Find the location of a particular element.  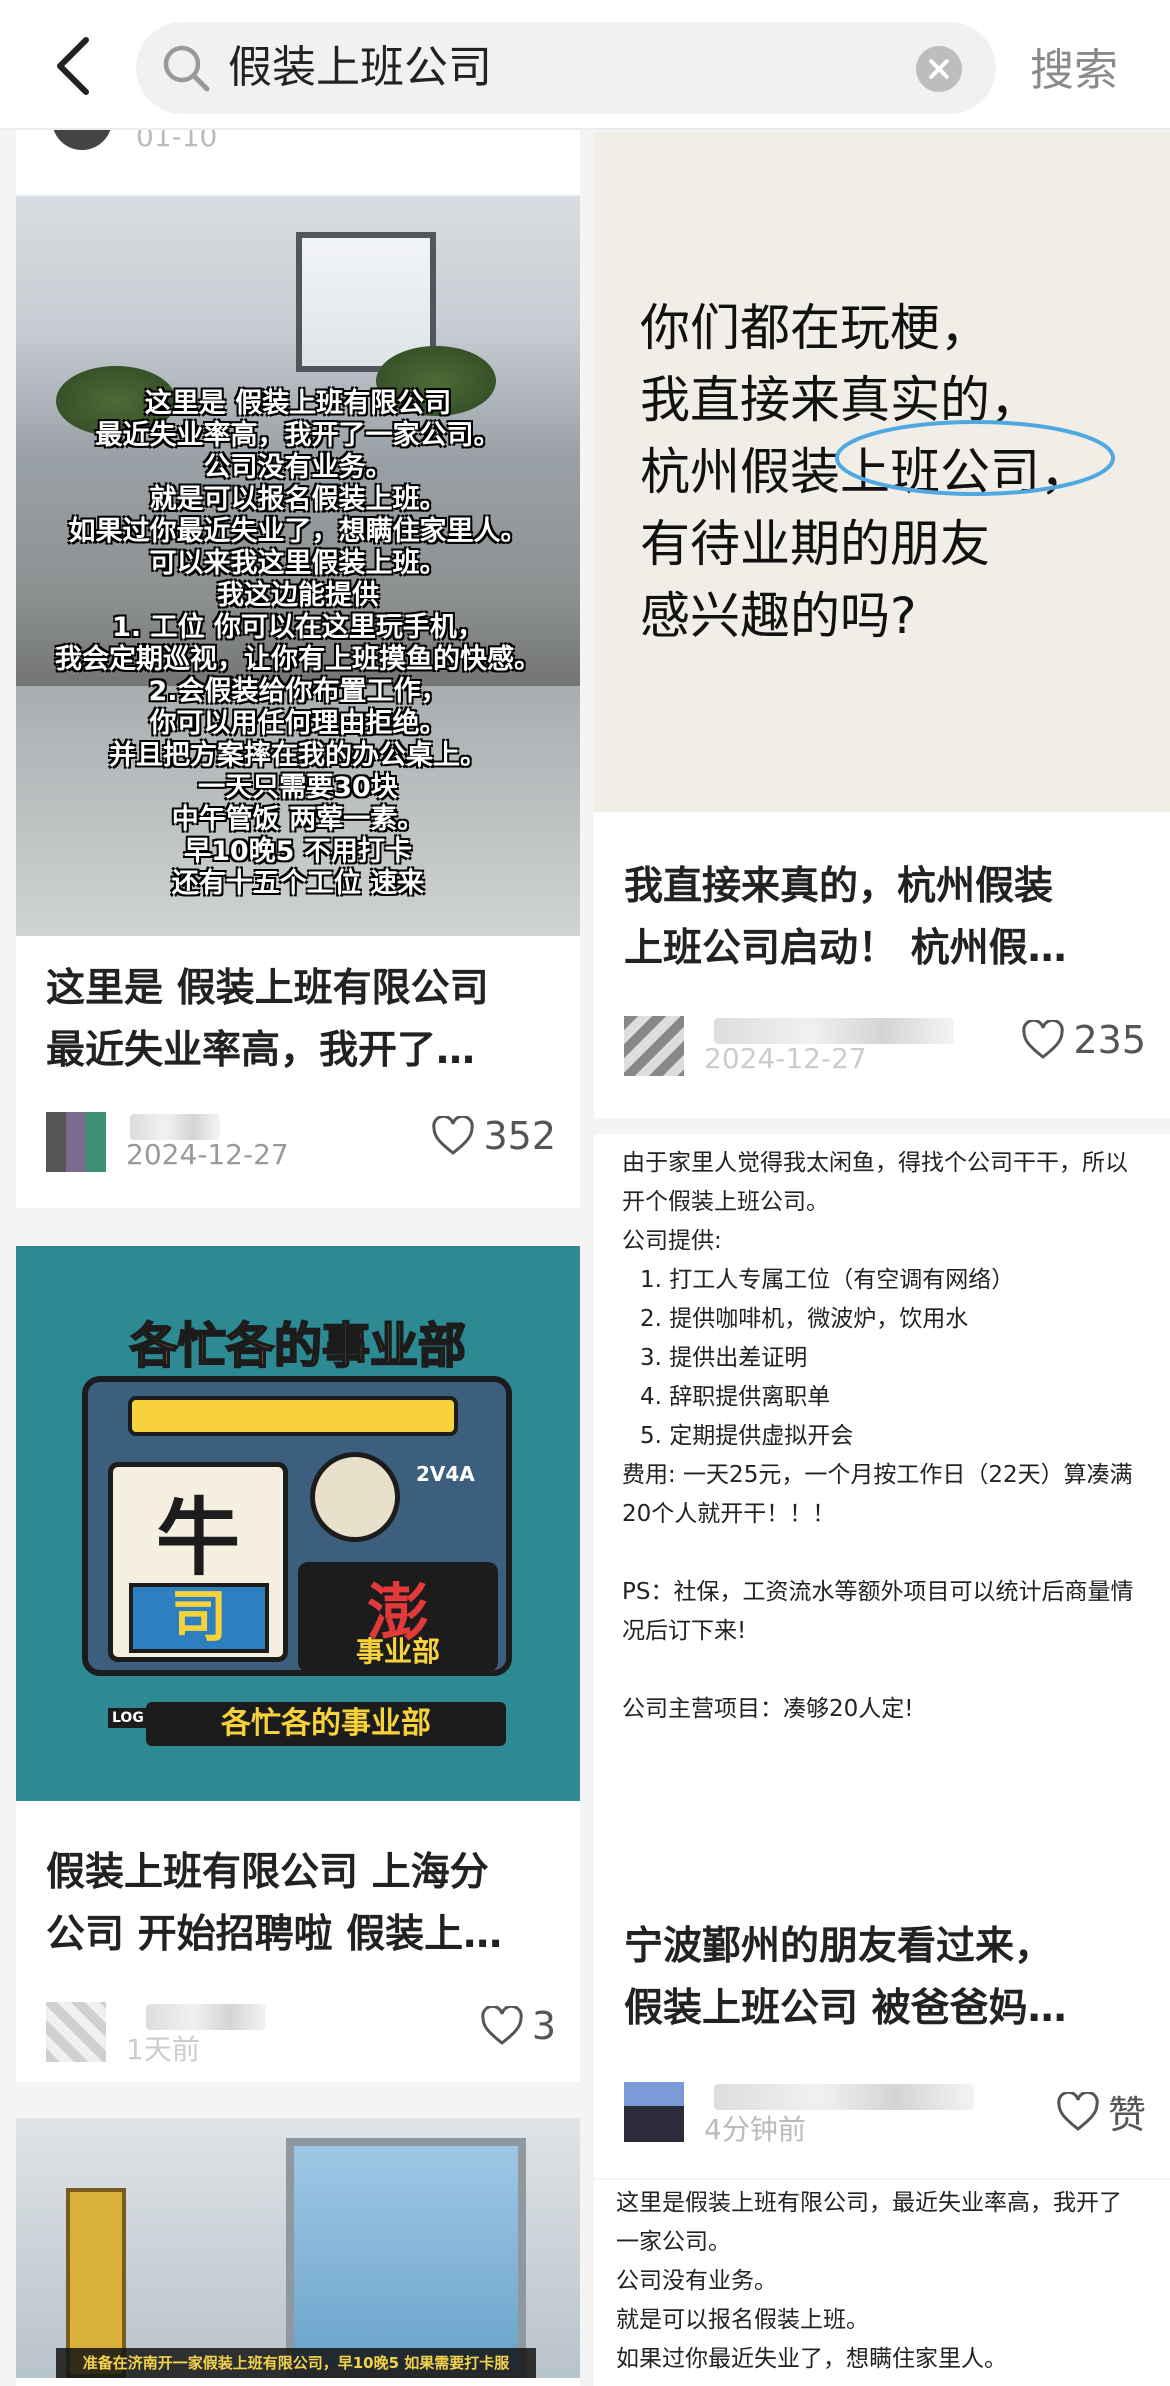

overlay-line: 就是可以报名假装上班。 is located at coordinates (298, 499).